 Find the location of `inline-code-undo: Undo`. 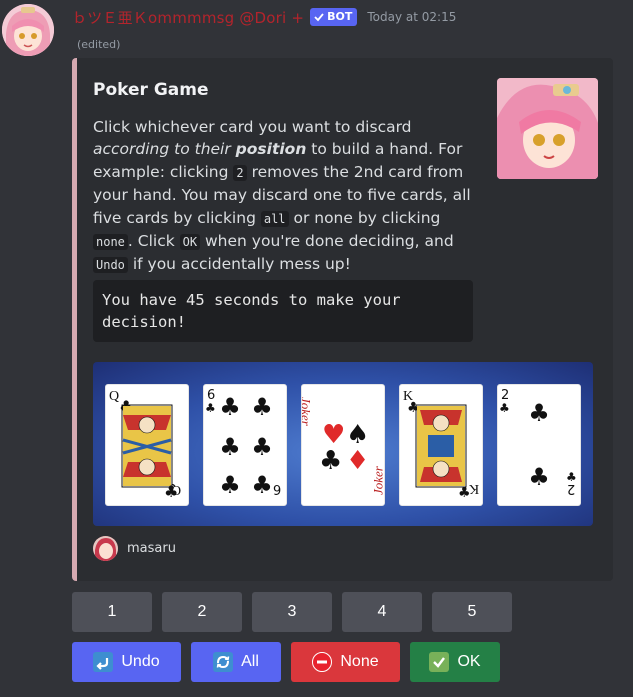

inline-code-undo: Undo is located at coordinates (110, 265).